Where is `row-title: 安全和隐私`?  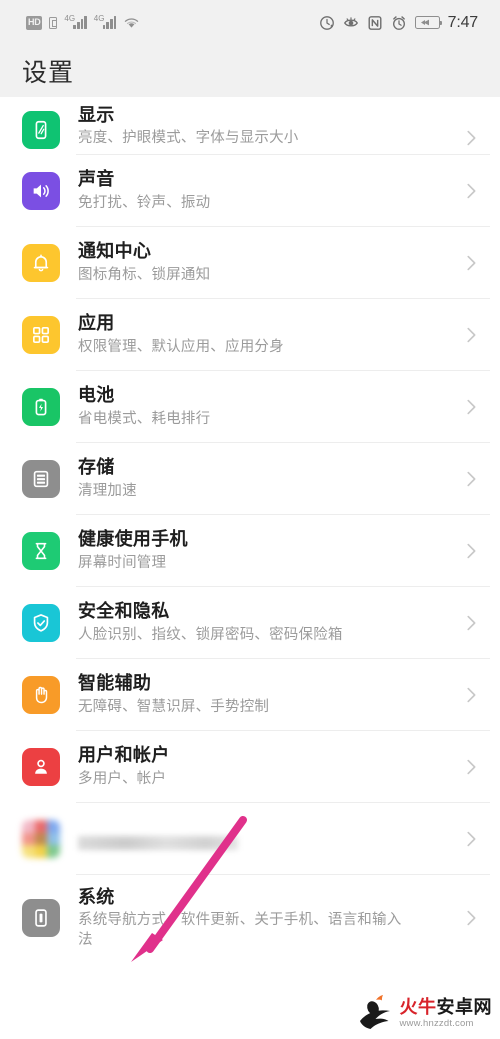
row-title: 安全和隐私 is located at coordinates (124, 611).